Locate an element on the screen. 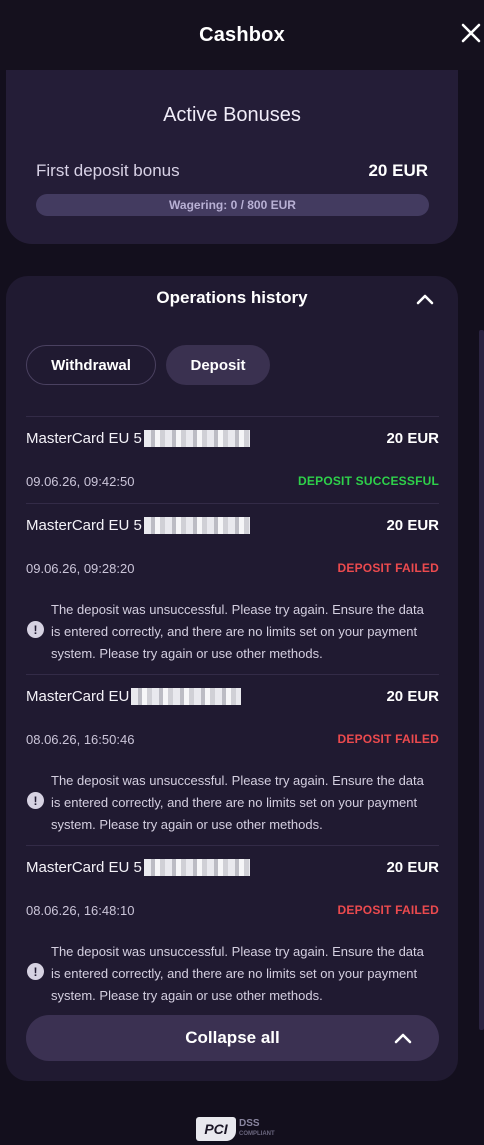 The image size is (484, 1145). operation-method: MasterCard EU is located at coordinates (134, 696).